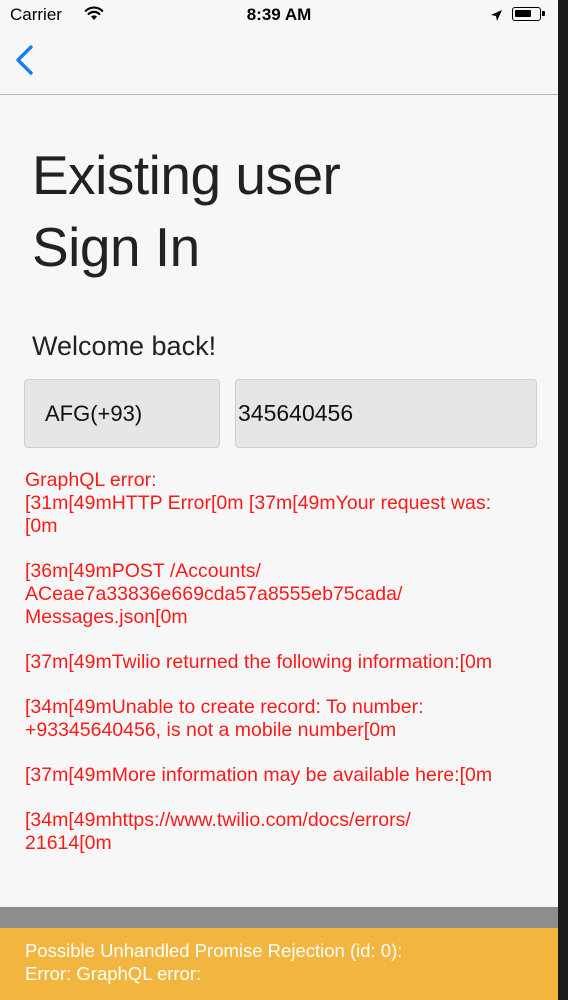 The height and width of the screenshot is (1000, 568). I want to click on back-button, so click(24, 60).